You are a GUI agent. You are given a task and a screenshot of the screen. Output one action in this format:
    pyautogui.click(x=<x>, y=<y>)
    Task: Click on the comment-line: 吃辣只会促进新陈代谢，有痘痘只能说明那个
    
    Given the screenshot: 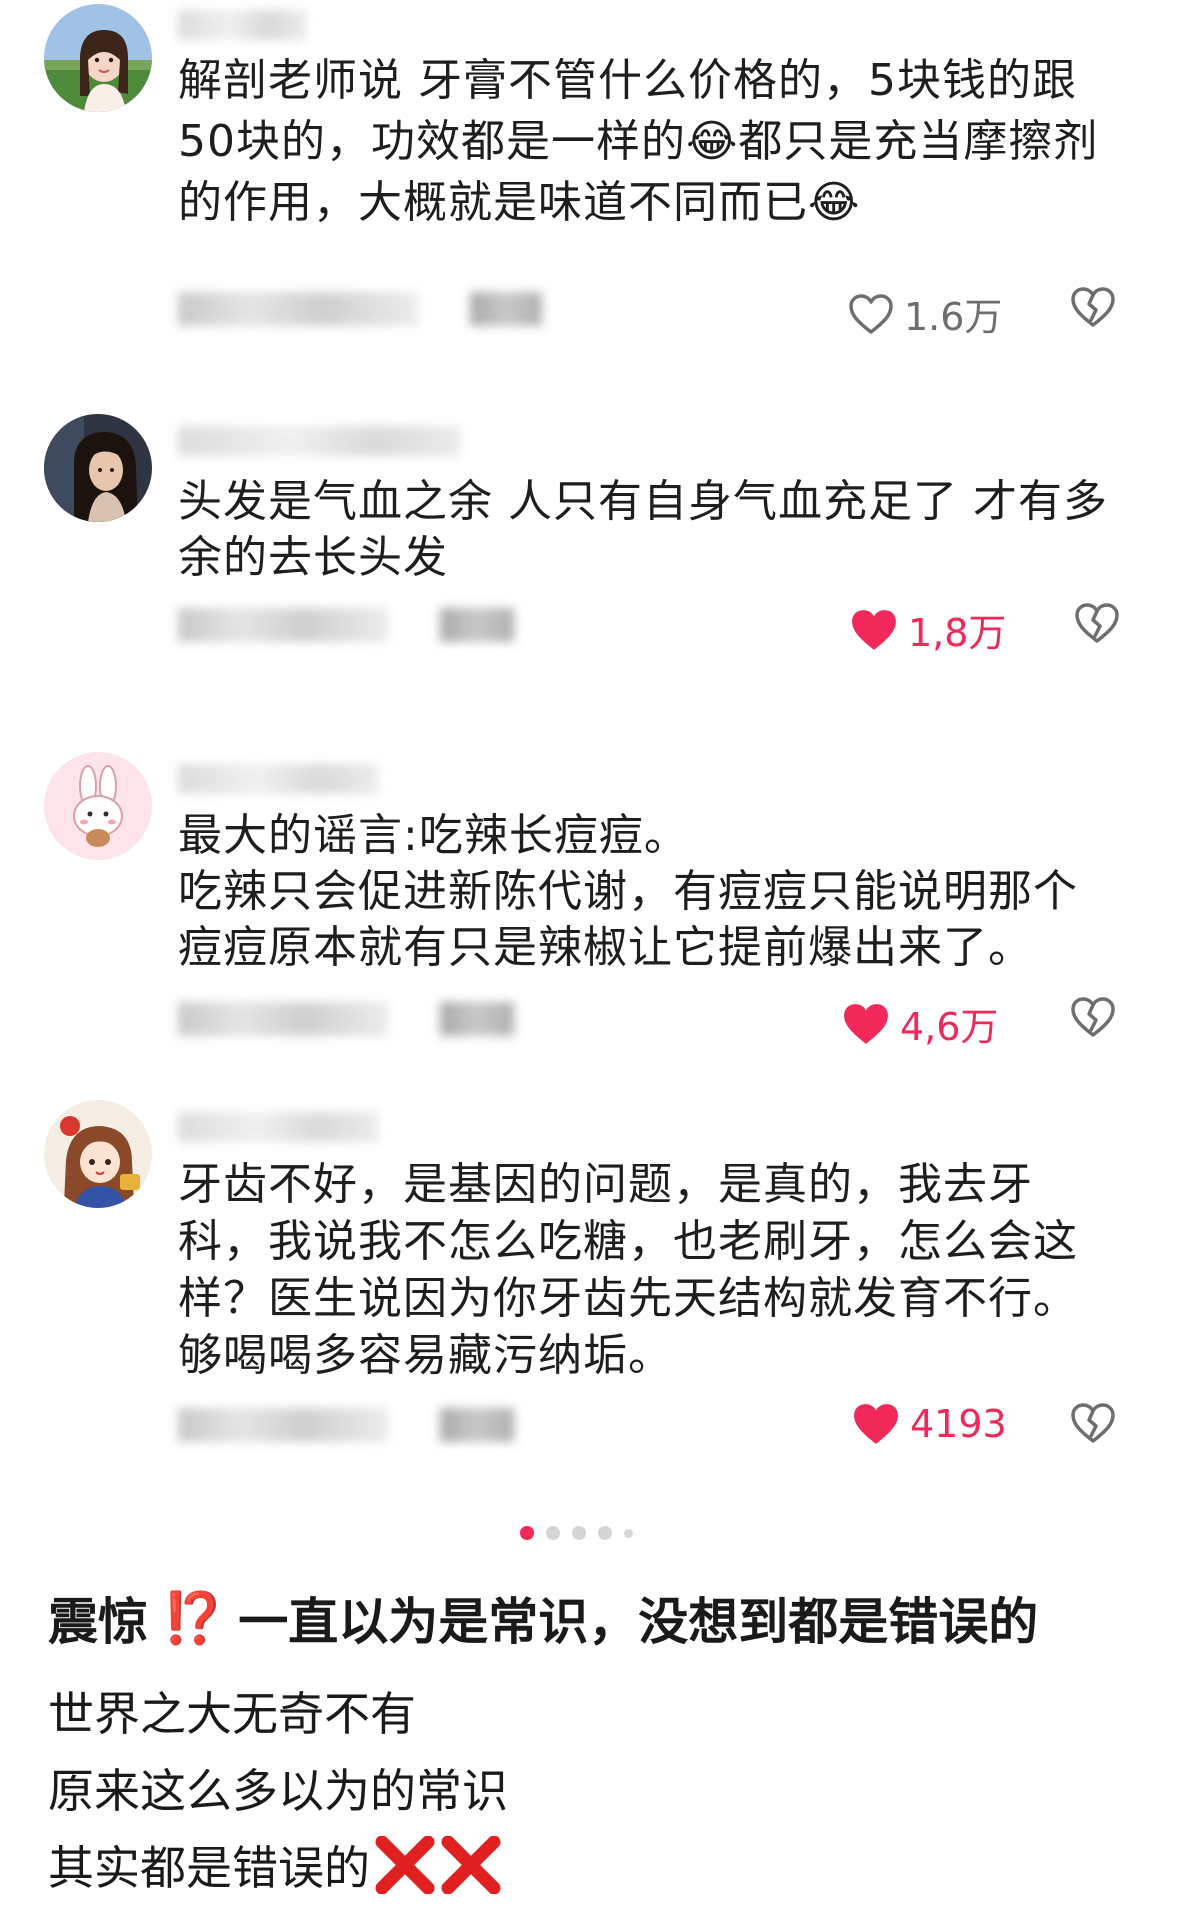 What is the action you would take?
    pyautogui.click(x=628, y=891)
    